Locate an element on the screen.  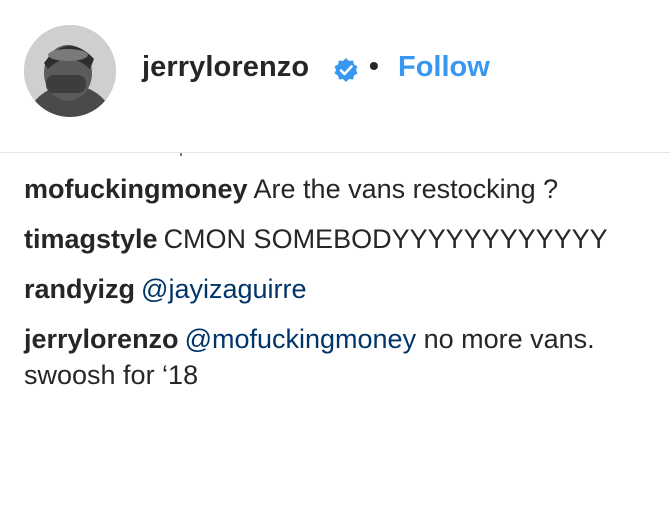
comment-username: timagstyle is located at coordinates (91, 239).